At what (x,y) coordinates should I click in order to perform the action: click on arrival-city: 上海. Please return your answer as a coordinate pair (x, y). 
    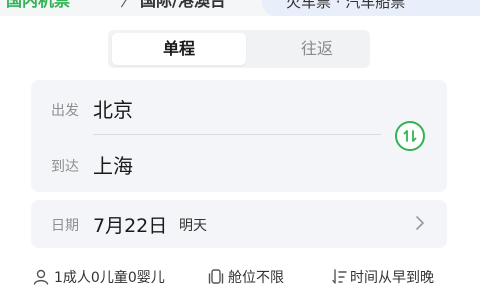
    Looking at the image, I should click on (113, 164).